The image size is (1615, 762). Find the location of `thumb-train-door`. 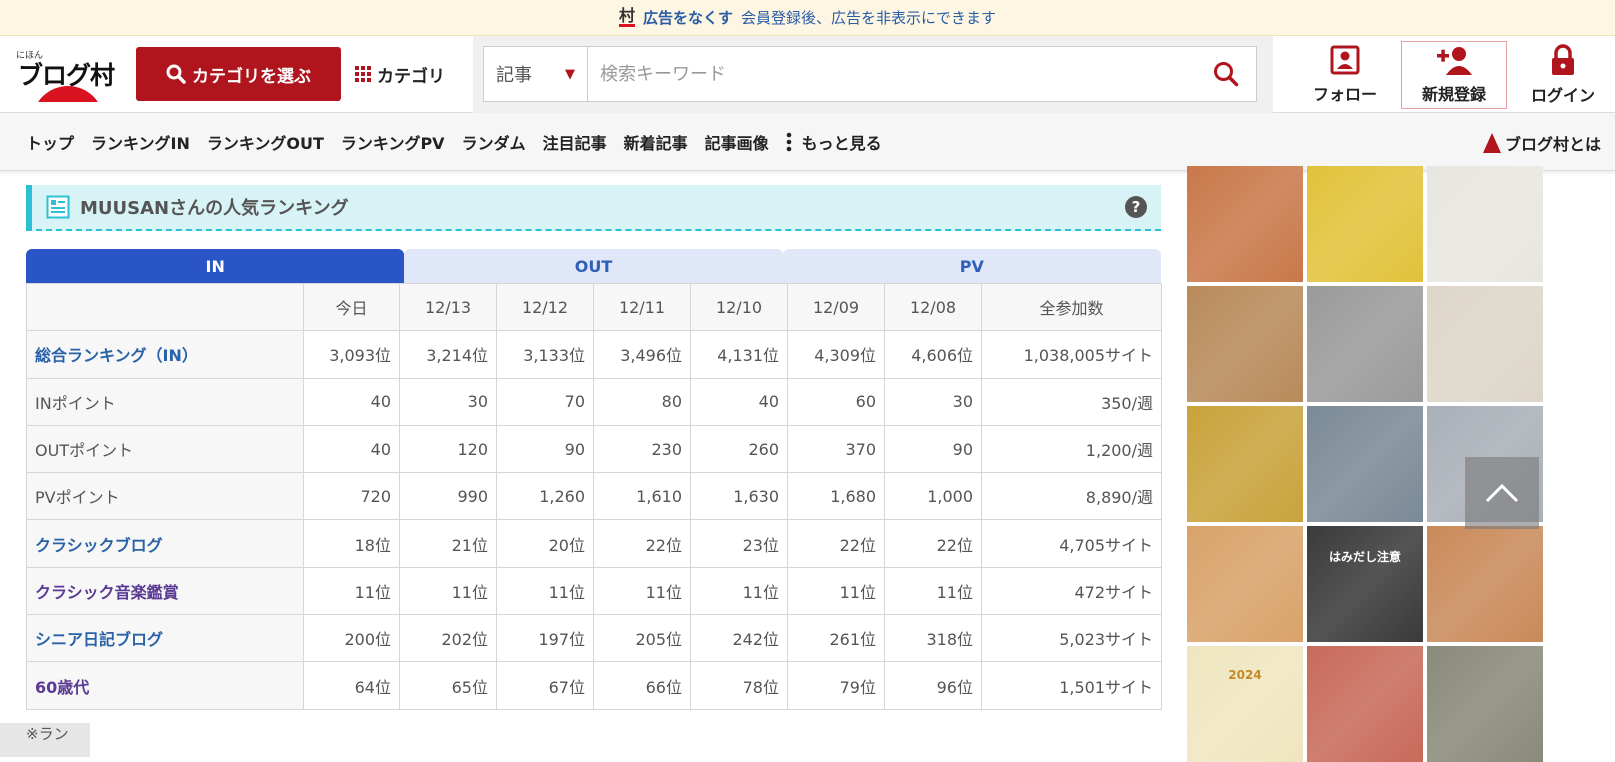

thumb-train-door is located at coordinates (1245, 464).